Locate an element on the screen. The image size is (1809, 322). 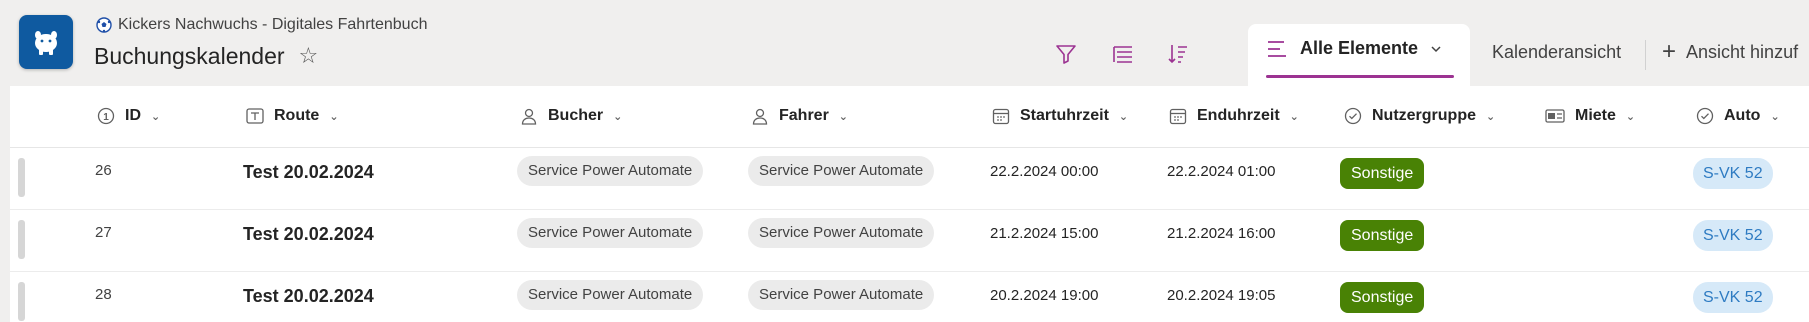
cell-end-time: 20.2.2024 19:05 is located at coordinates (1221, 295).